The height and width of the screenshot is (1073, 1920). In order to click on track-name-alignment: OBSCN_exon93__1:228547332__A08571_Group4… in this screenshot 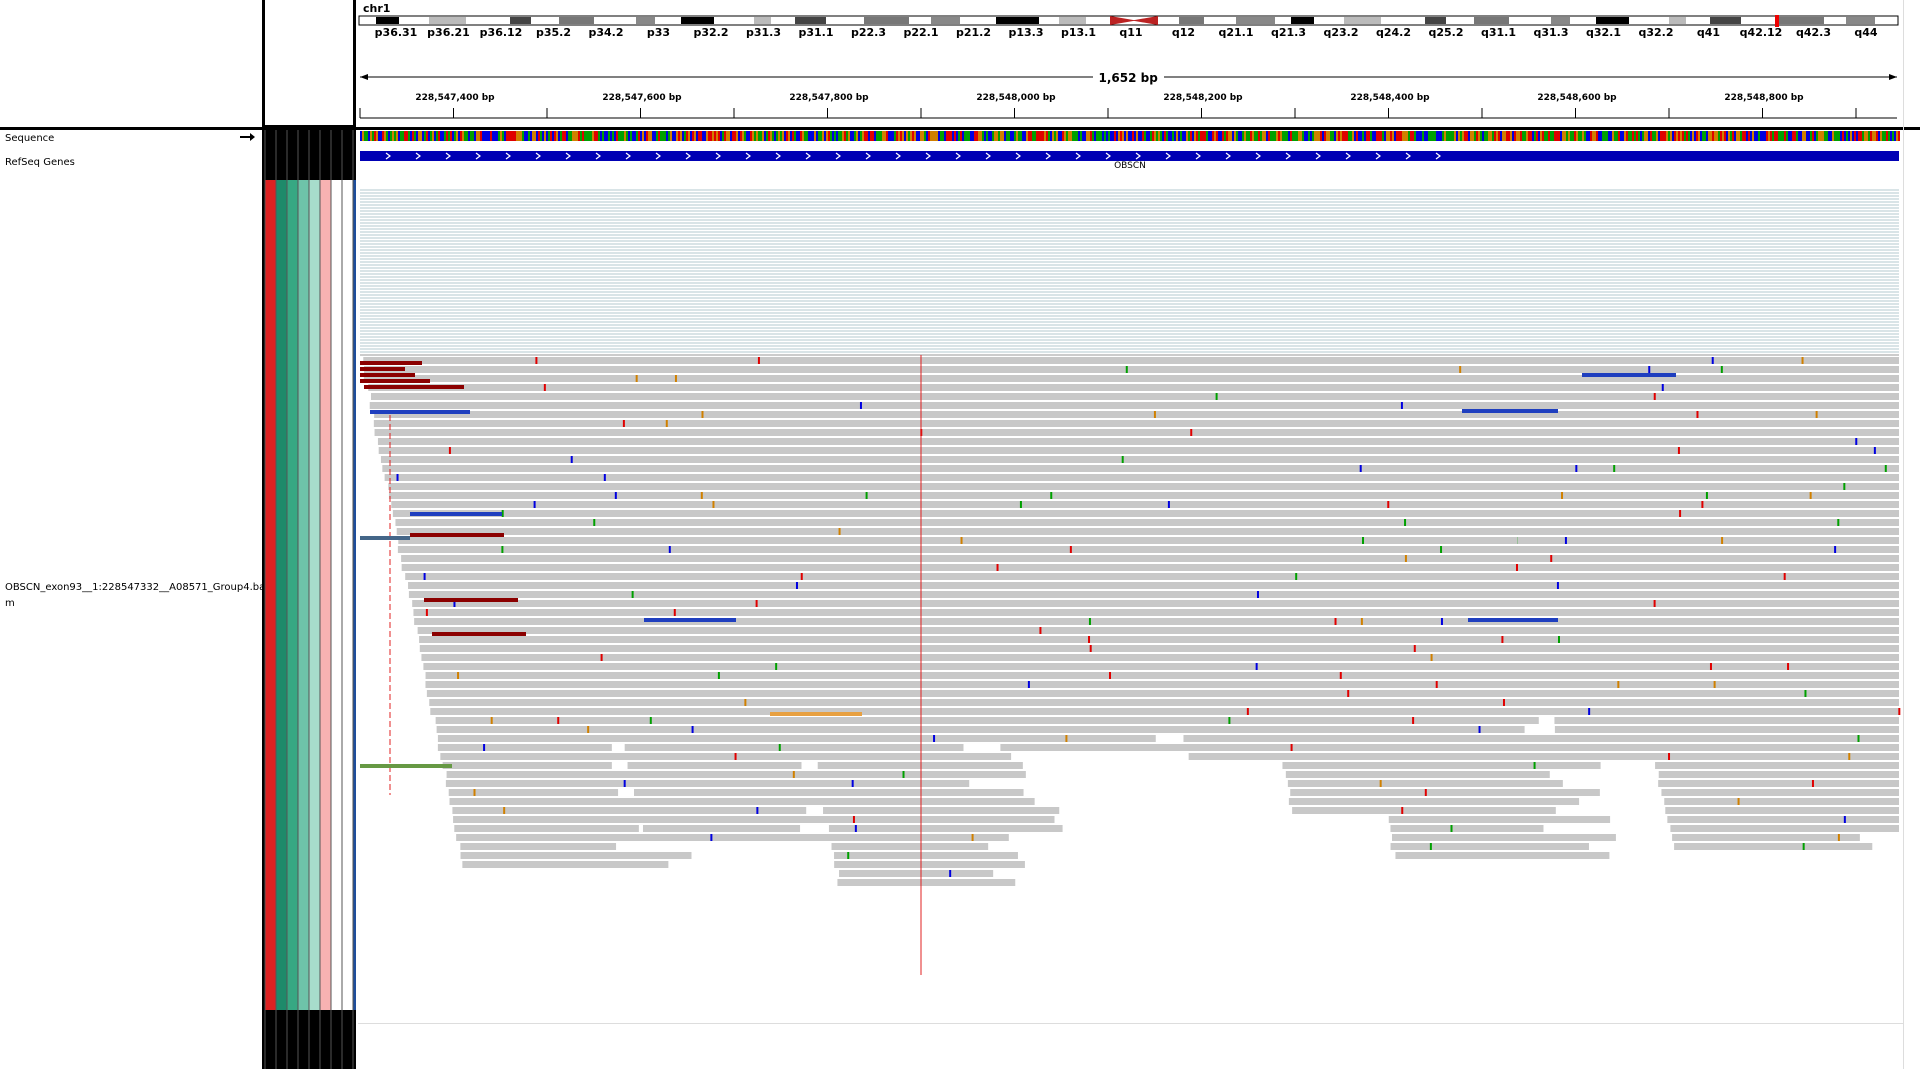, I will do `click(135, 587)`.